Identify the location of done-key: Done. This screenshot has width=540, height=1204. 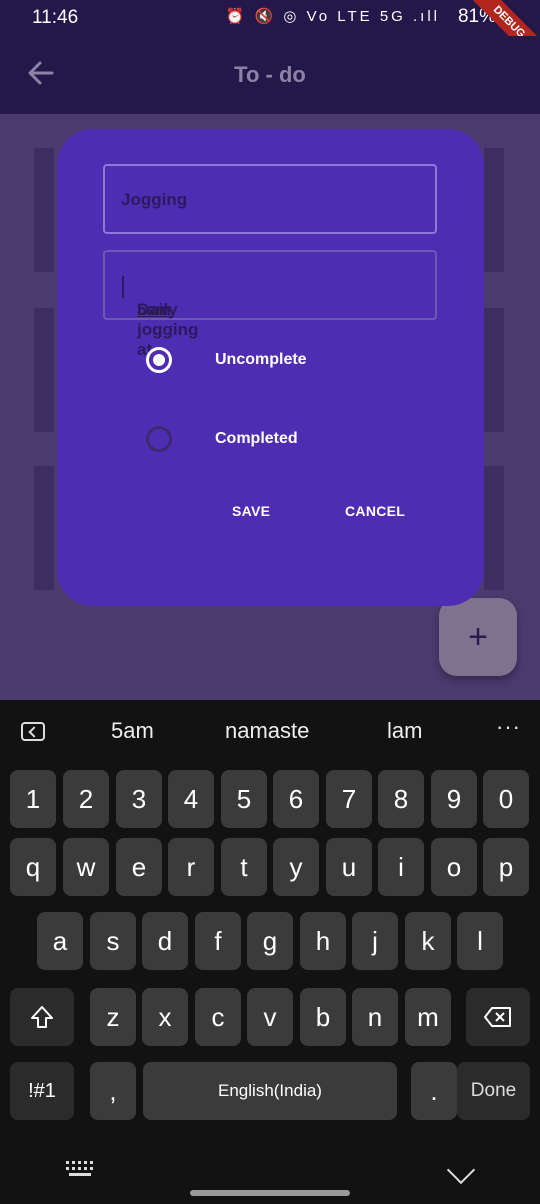
(493, 1091).